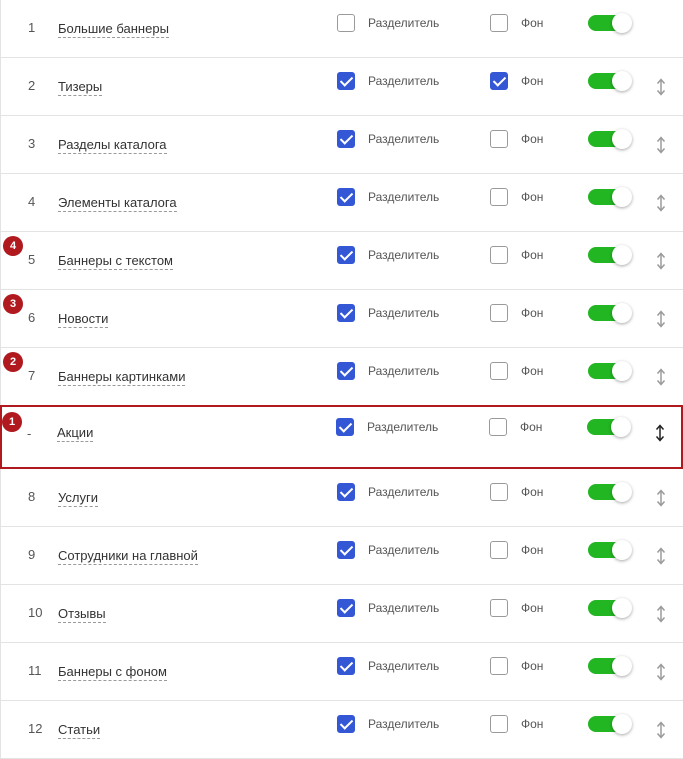 This screenshot has height=759, width=683. Describe the element at coordinates (115, 261) in the screenshot. I see `section-name-link: Баннеры с текстом` at that location.